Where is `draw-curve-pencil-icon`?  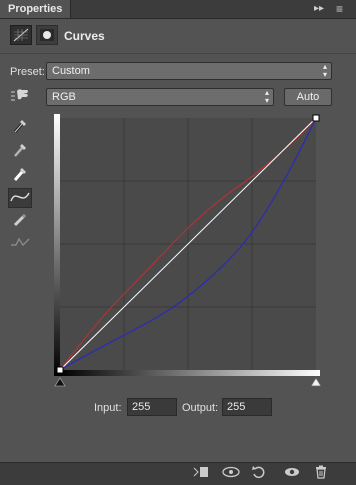
draw-curve-pencil-icon is located at coordinates (20, 222).